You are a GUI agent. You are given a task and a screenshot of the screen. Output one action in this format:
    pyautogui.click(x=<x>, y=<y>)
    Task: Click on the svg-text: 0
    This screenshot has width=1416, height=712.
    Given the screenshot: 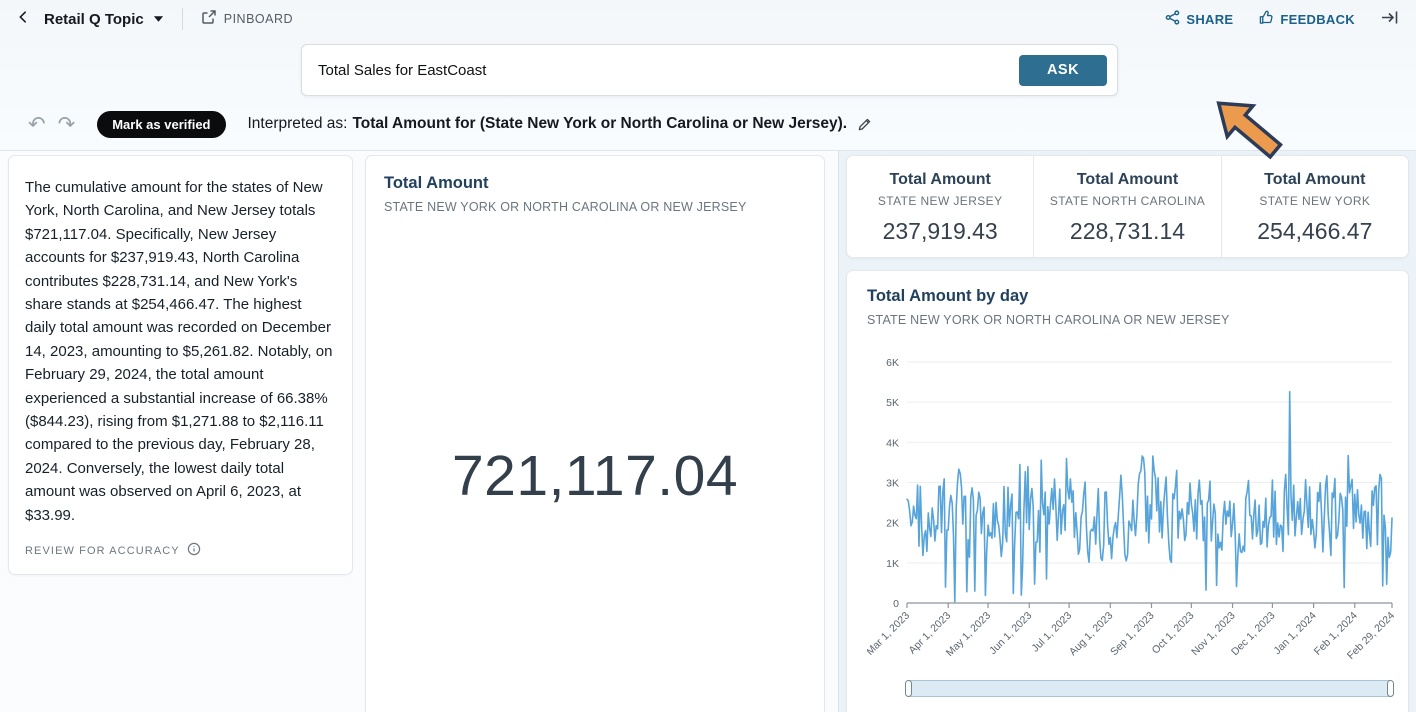 What is the action you would take?
    pyautogui.click(x=896, y=604)
    